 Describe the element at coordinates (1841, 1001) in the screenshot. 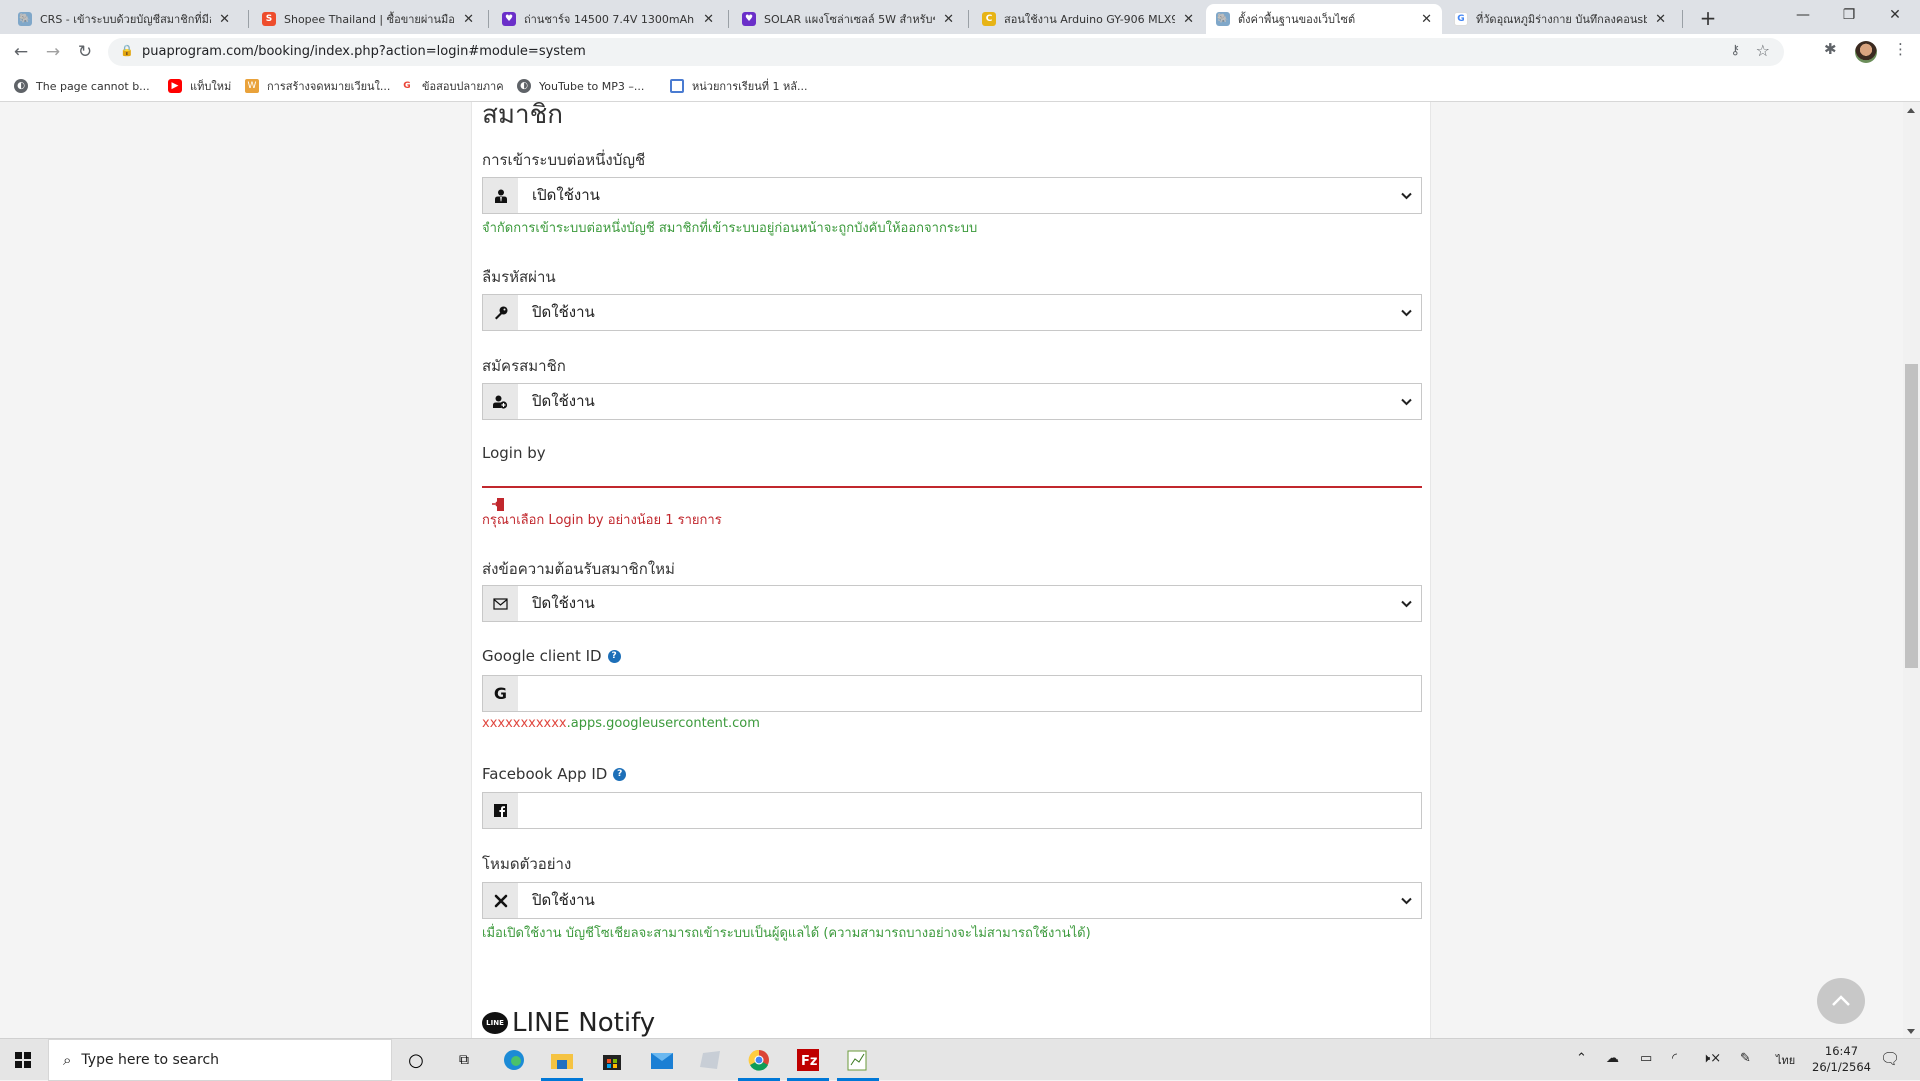

I see `scroll-to-top-button` at that location.